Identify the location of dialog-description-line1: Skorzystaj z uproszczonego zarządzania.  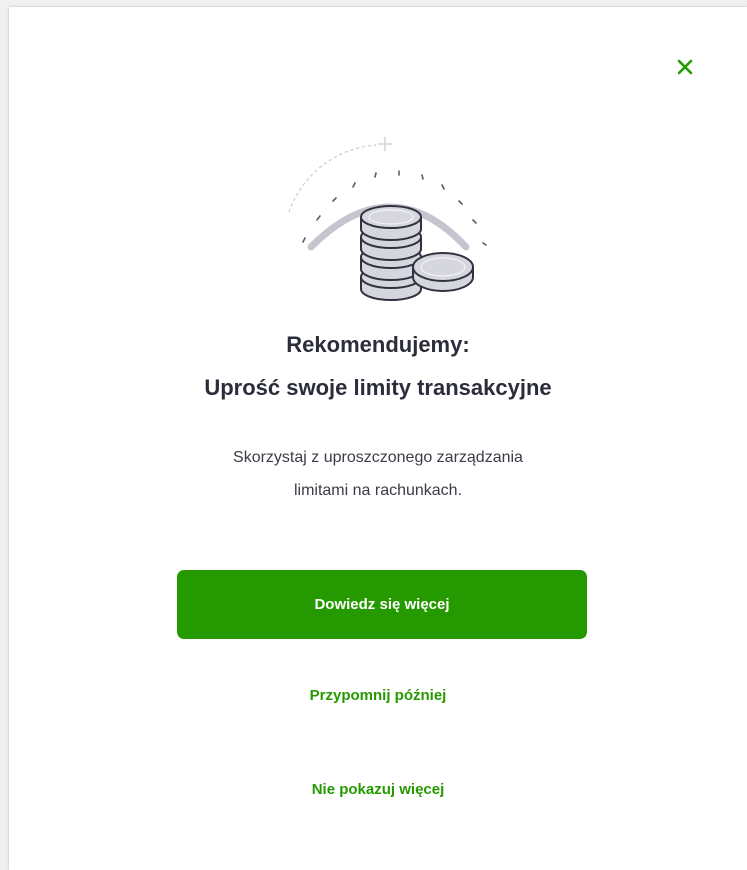
(378, 457).